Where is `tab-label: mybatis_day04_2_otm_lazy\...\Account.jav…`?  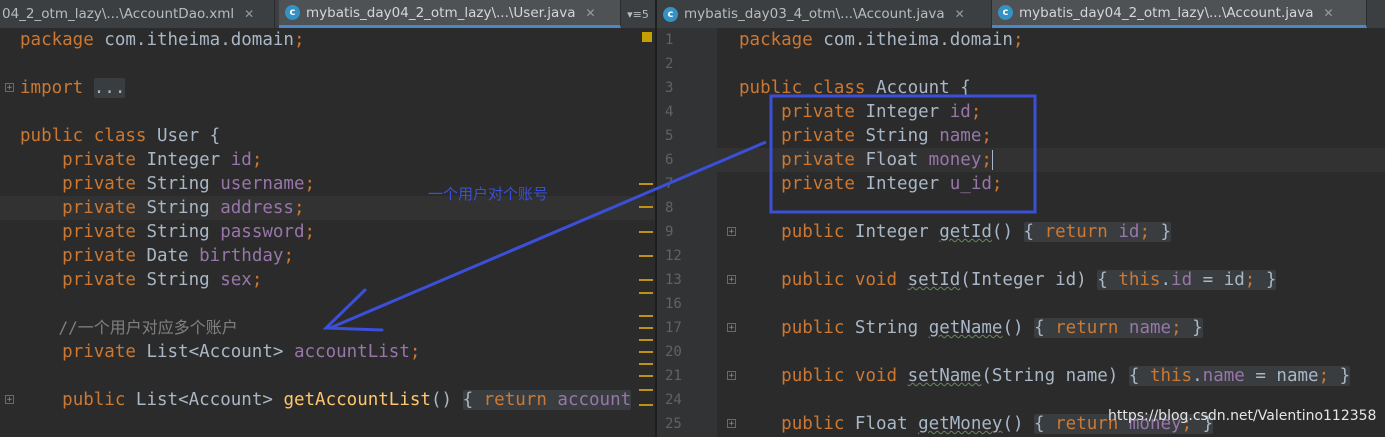
tab-label: mybatis_day04_2_otm_lazy\...\Account.jav… is located at coordinates (1166, 12).